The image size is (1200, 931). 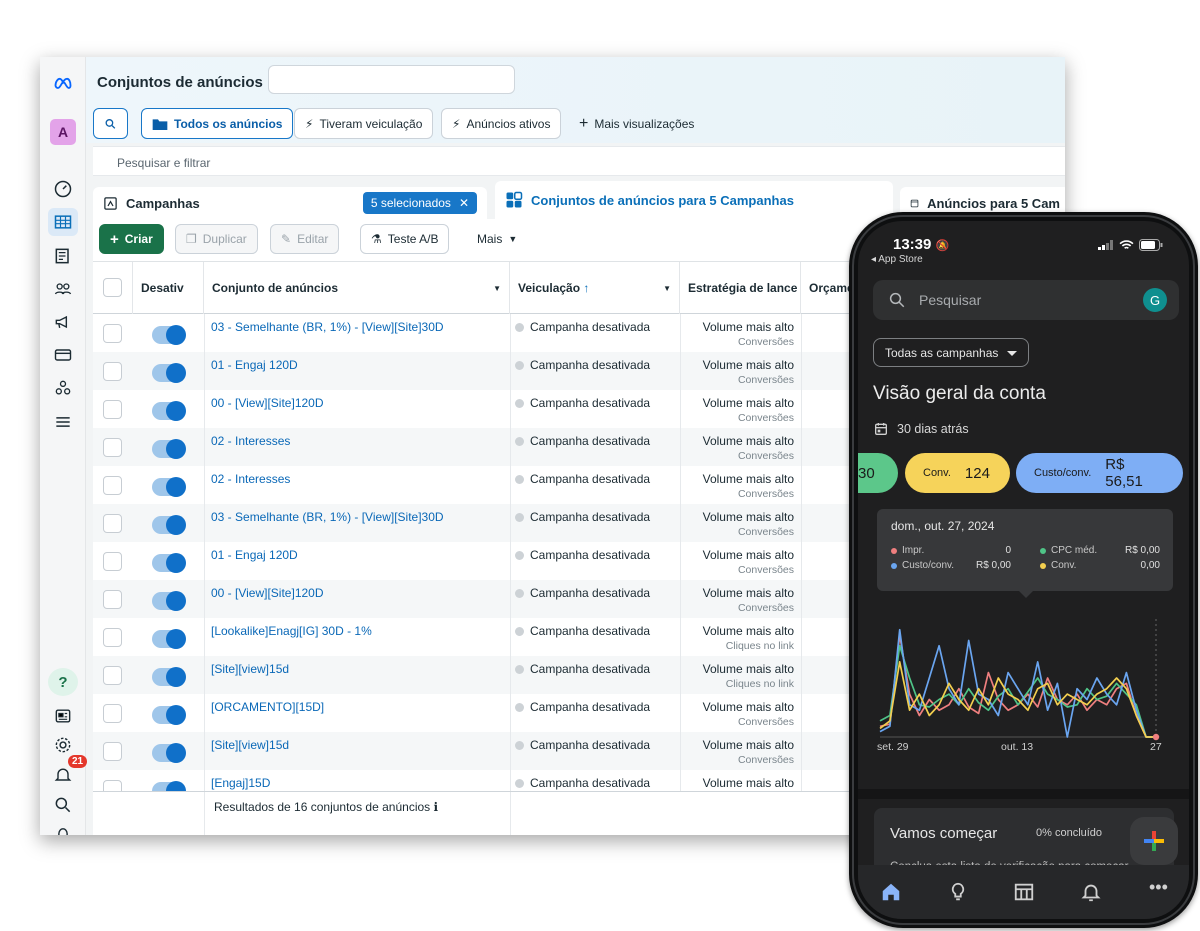 I want to click on col-strategy-header: Estratégia de lance, so click(x=740, y=288).